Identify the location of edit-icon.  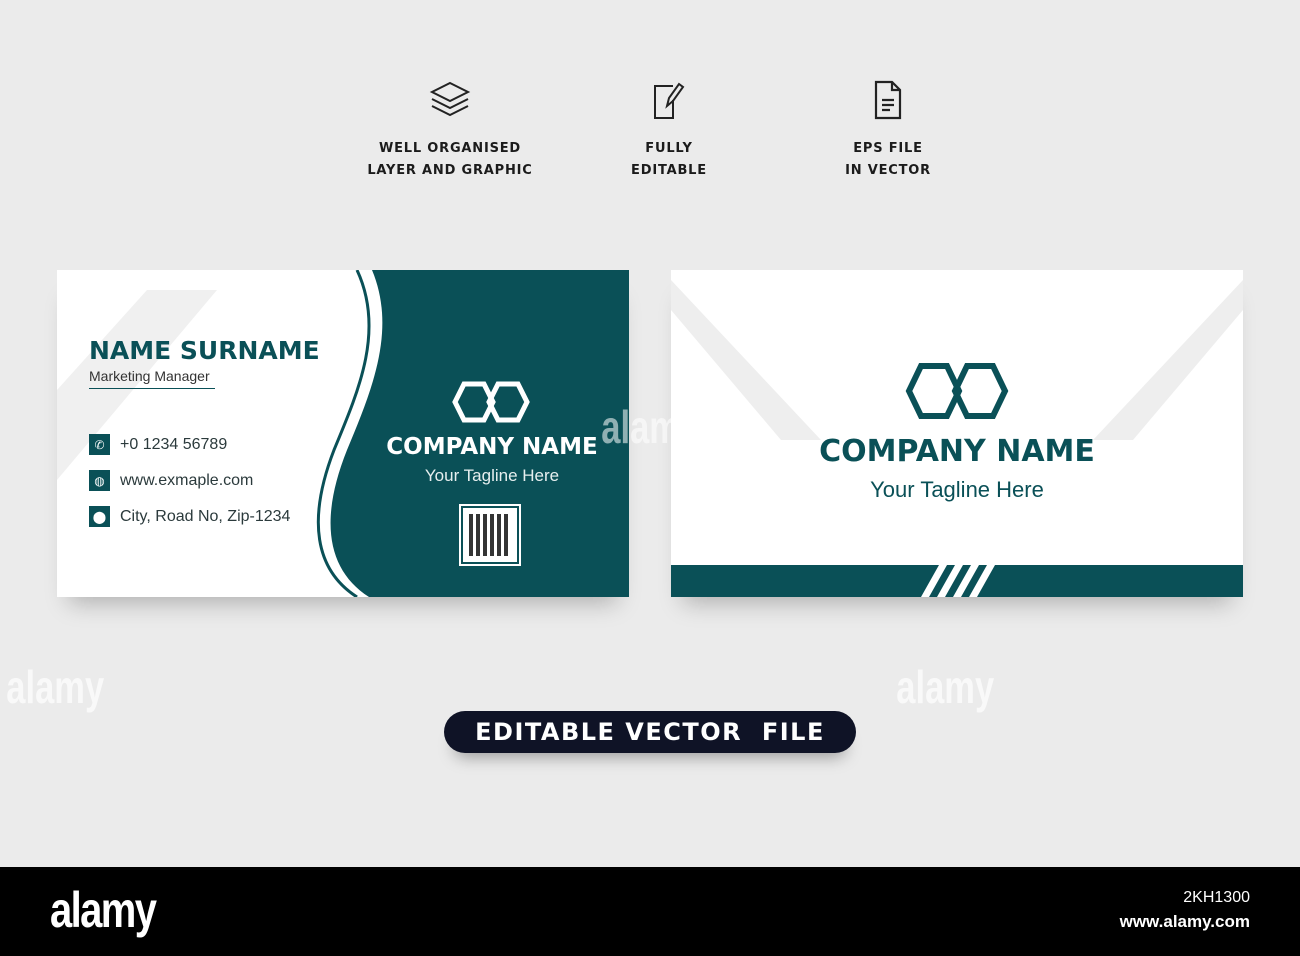
(669, 100).